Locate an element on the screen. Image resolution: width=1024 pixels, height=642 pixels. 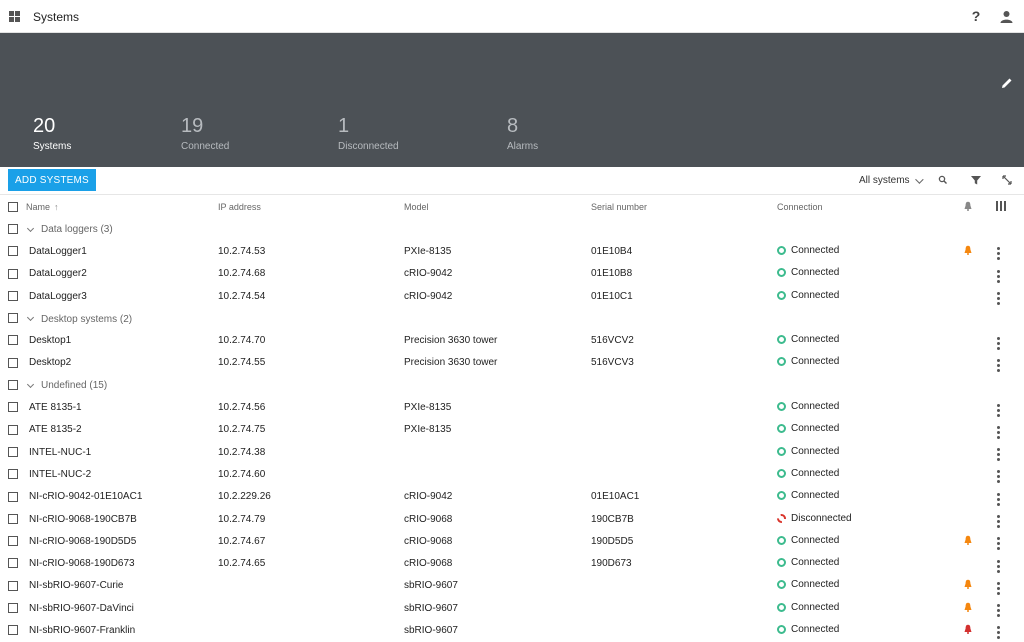
system-name: ATE 8135-2 is located at coordinates (122, 430).